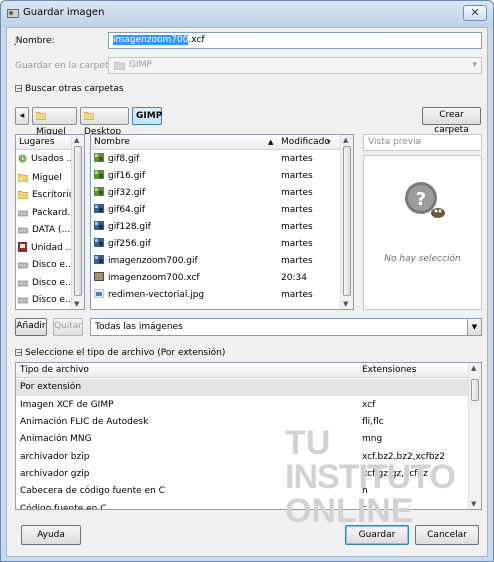  Describe the element at coordinates (389, 370) in the screenshot. I see `column-extensions-header: Extensiones` at that location.